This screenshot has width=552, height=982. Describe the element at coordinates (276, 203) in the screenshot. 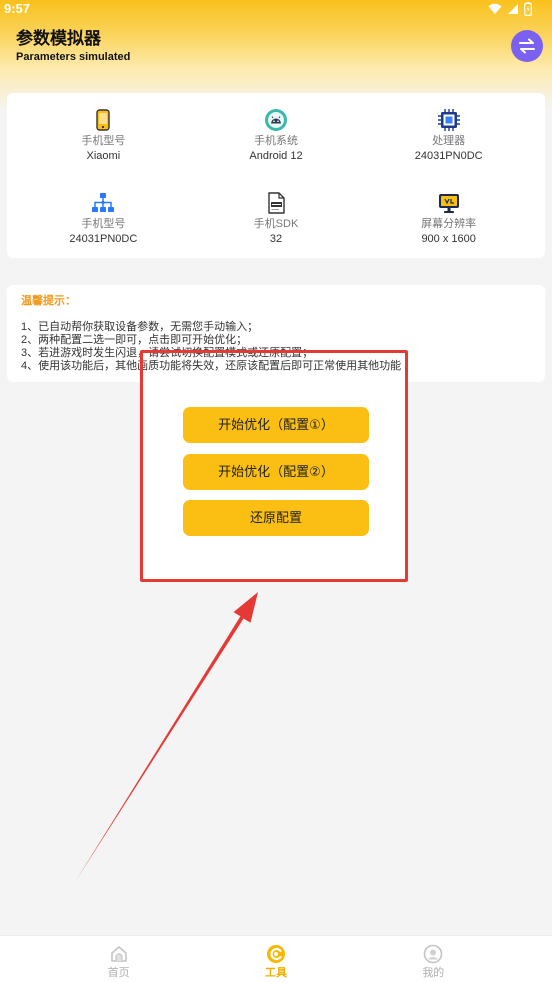

I see `sdk-icon` at that location.